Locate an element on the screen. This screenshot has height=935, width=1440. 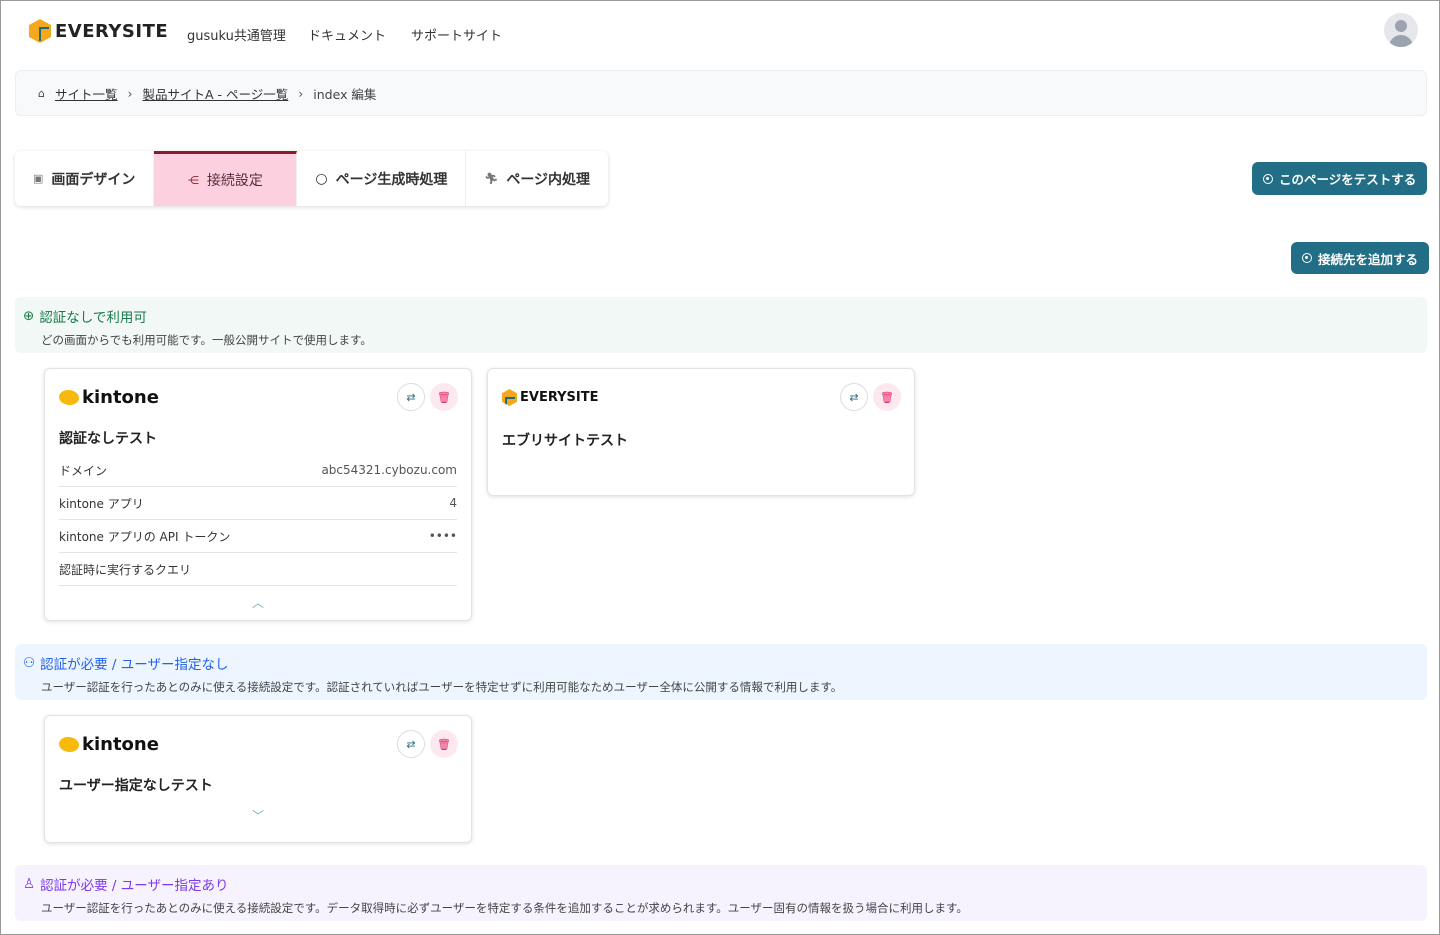
globe-icon: ⊕ is located at coordinates (29, 316).